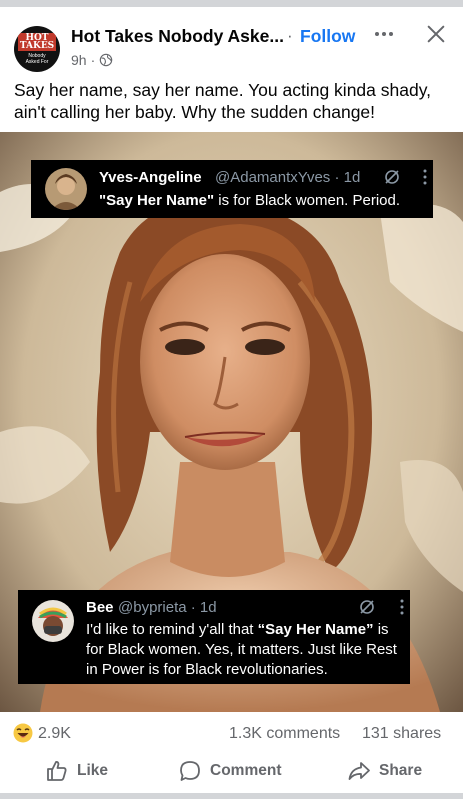  What do you see at coordinates (167, 607) in the screenshot?
I see `tweet-author-handle: @byprieta · 1d` at bounding box center [167, 607].